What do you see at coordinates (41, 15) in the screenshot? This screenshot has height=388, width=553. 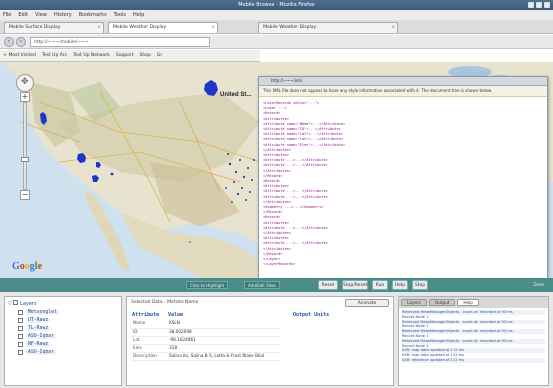 I see `menu-view: View` at bounding box center [41, 15].